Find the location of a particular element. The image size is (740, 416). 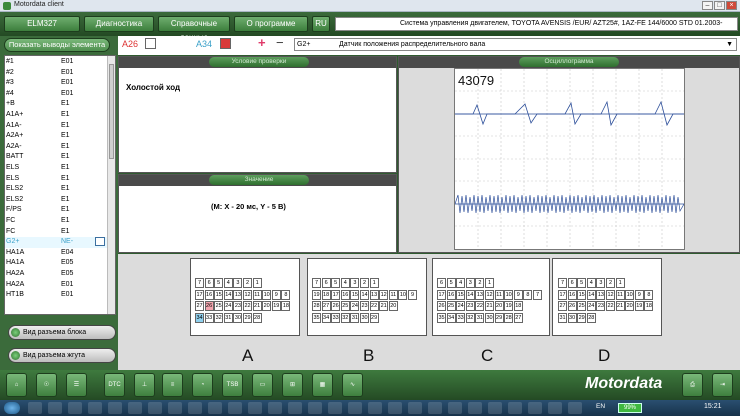

language-button: RU is located at coordinates (321, 24).